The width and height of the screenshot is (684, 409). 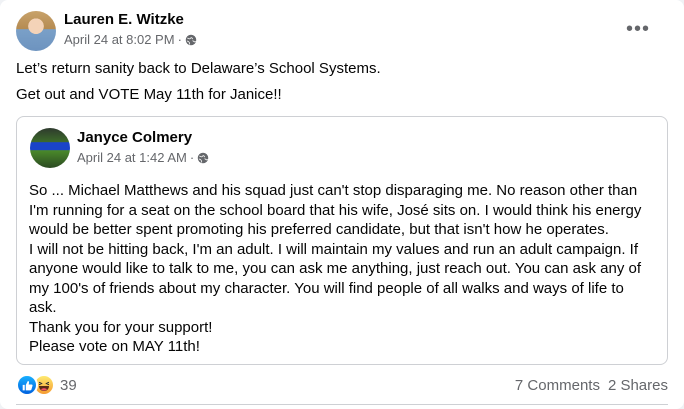 What do you see at coordinates (149, 94) in the screenshot?
I see `post-text-line-2: Get out and VOTE May 11th for Janice!!` at bounding box center [149, 94].